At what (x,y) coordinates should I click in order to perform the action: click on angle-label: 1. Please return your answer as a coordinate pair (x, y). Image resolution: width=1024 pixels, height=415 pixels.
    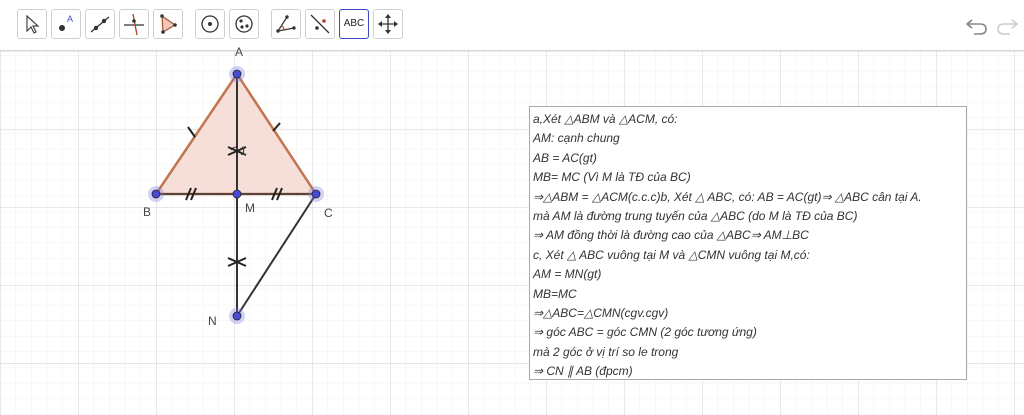
    Looking at the image, I should click on (243, 151).